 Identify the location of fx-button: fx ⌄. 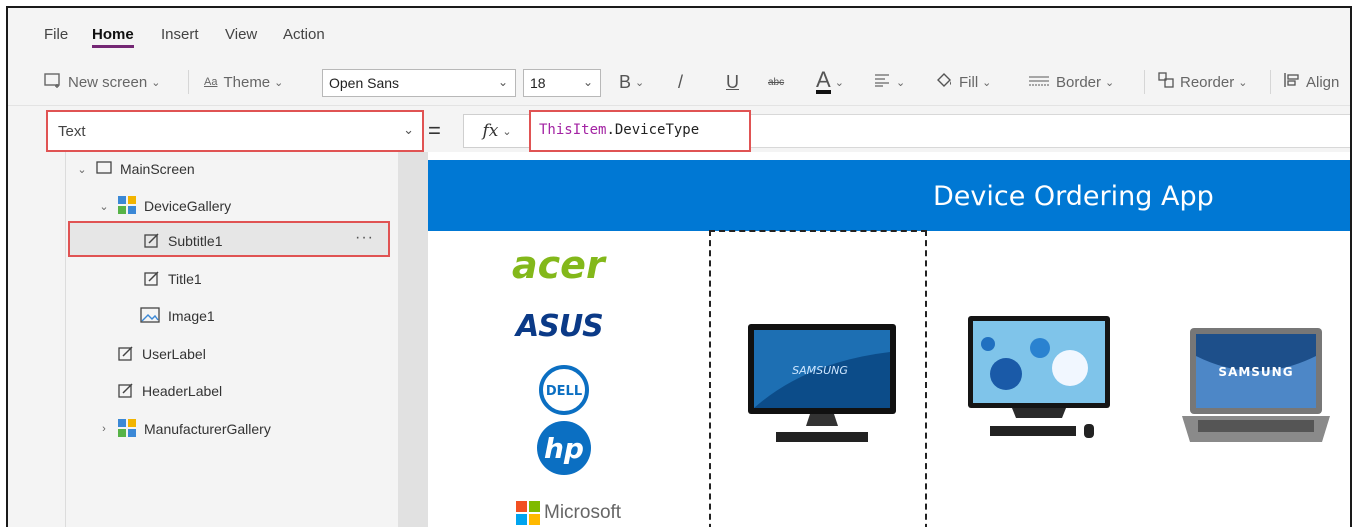
(497, 131).